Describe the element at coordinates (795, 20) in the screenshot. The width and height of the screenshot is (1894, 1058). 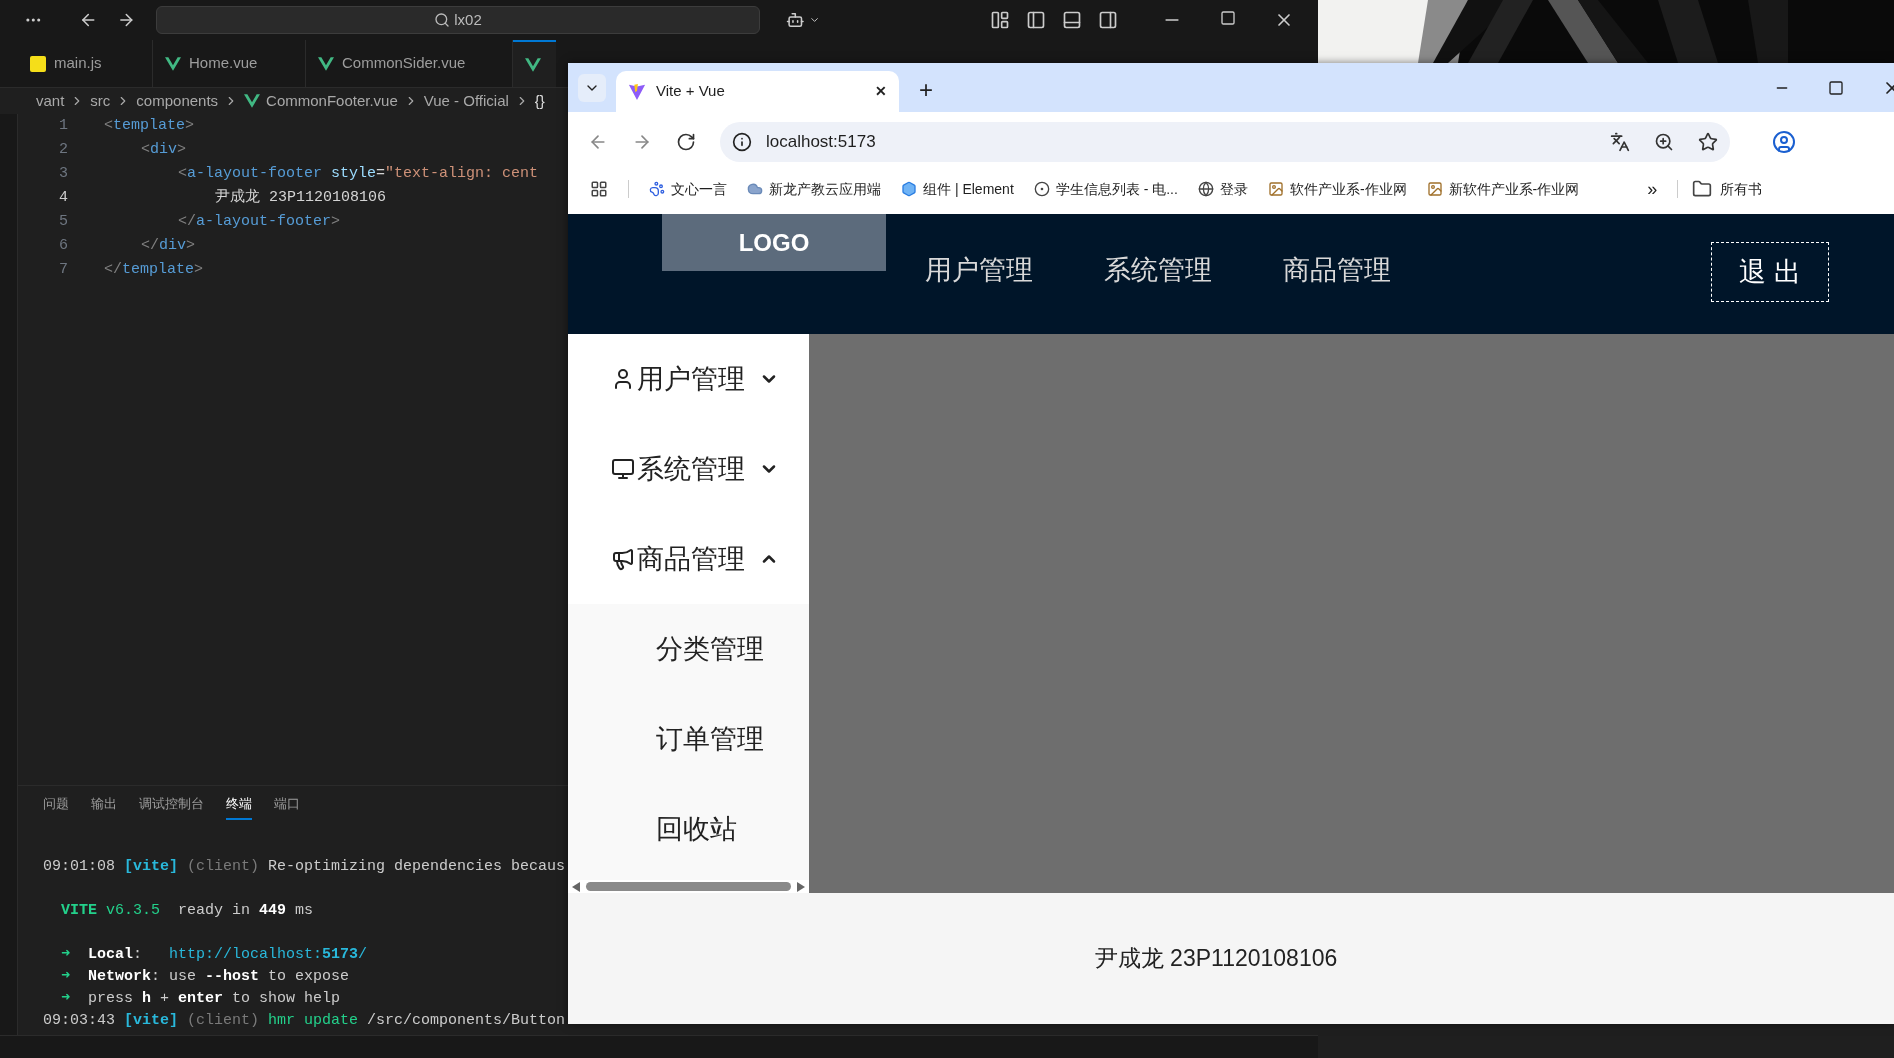
I see `robot-icon` at that location.